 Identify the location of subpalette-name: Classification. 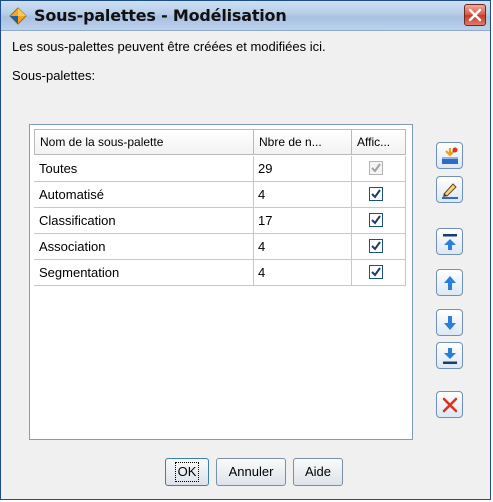
(144, 221).